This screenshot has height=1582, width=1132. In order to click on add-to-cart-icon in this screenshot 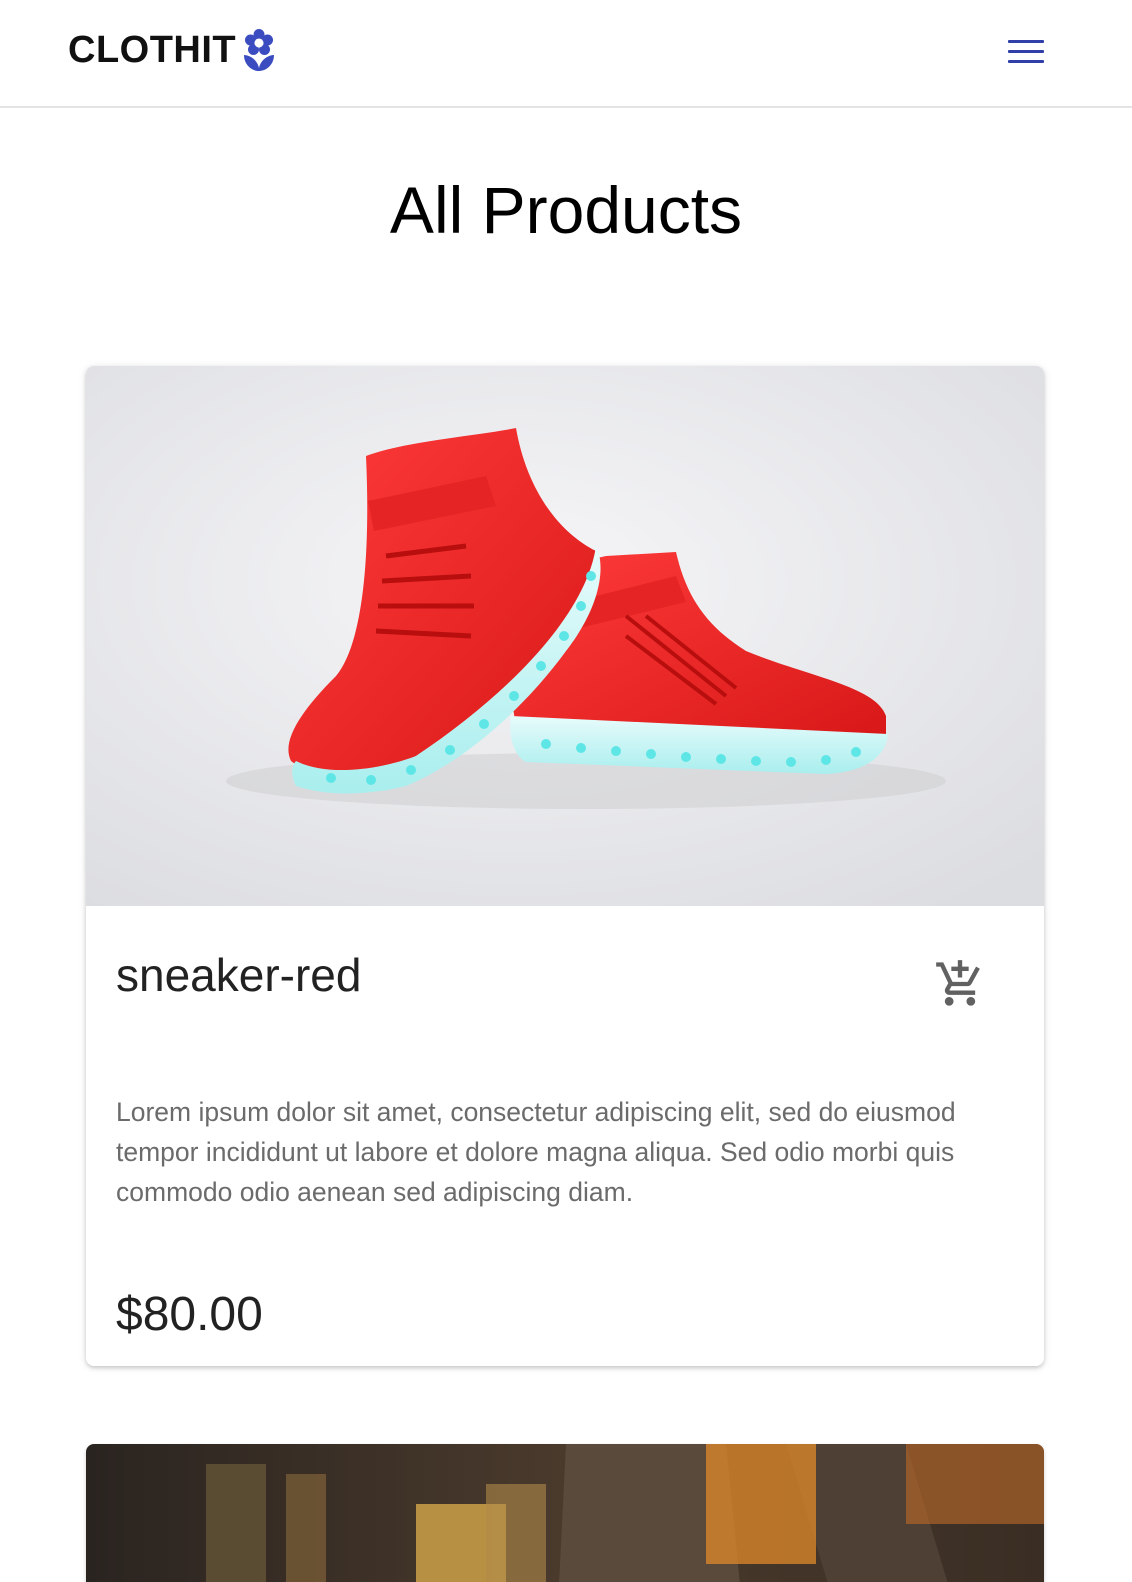, I will do `click(960, 984)`.